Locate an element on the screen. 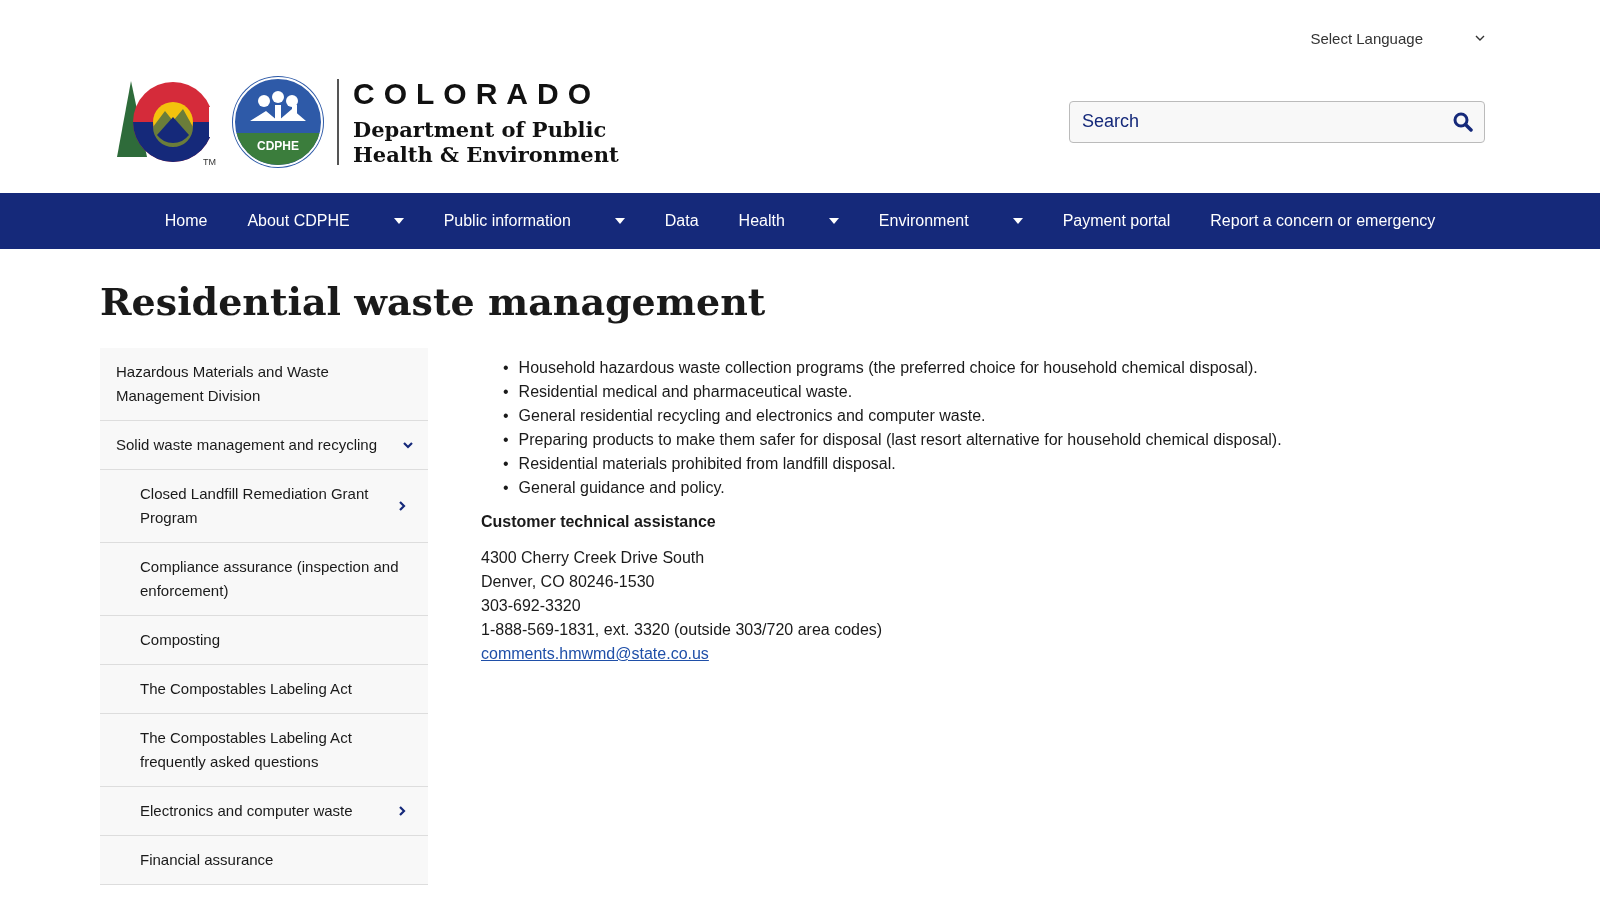  logo-wordmark: COLORADO is located at coordinates (477, 93).